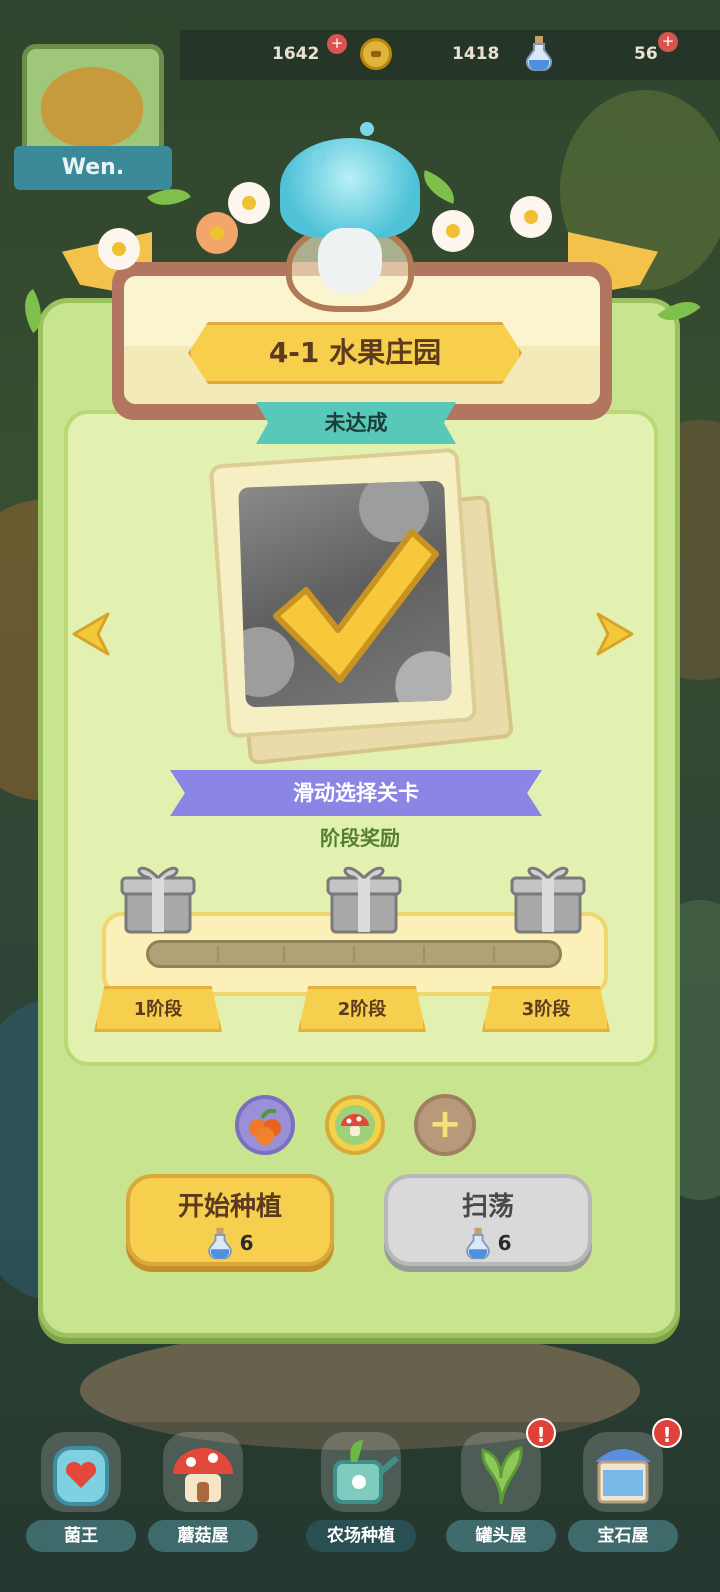 The width and height of the screenshot is (720, 1592). Describe the element at coordinates (376, 54) in the screenshot. I see `coin-icon` at that location.